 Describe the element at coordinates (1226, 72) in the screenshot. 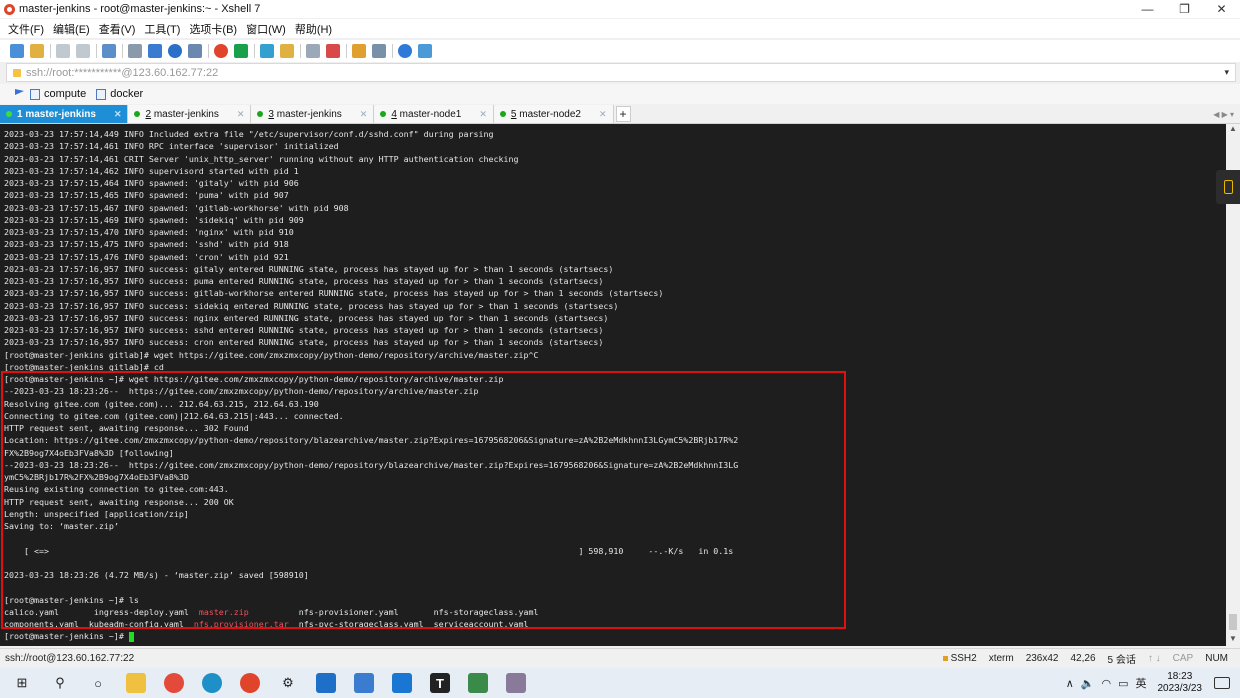

I see `chevron-down-icon: ▾` at that location.